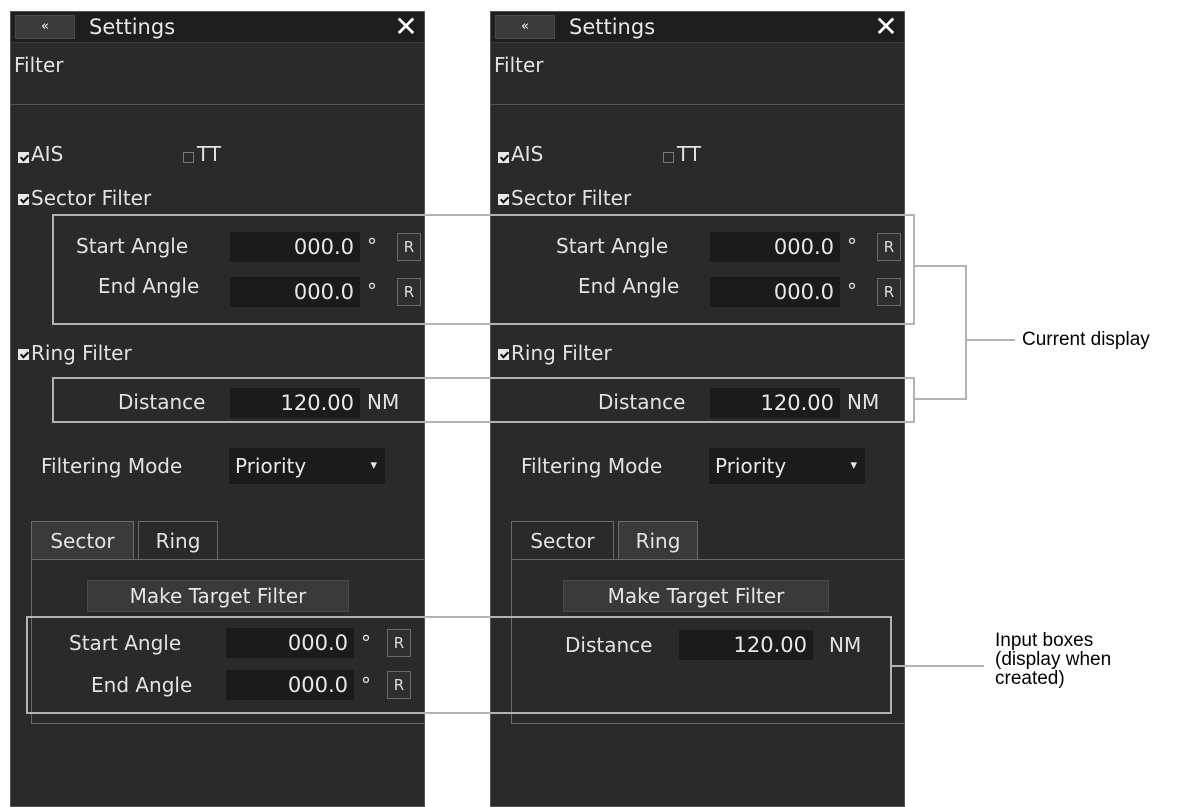  I want to click on annotation-box-distance, so click(483, 400).